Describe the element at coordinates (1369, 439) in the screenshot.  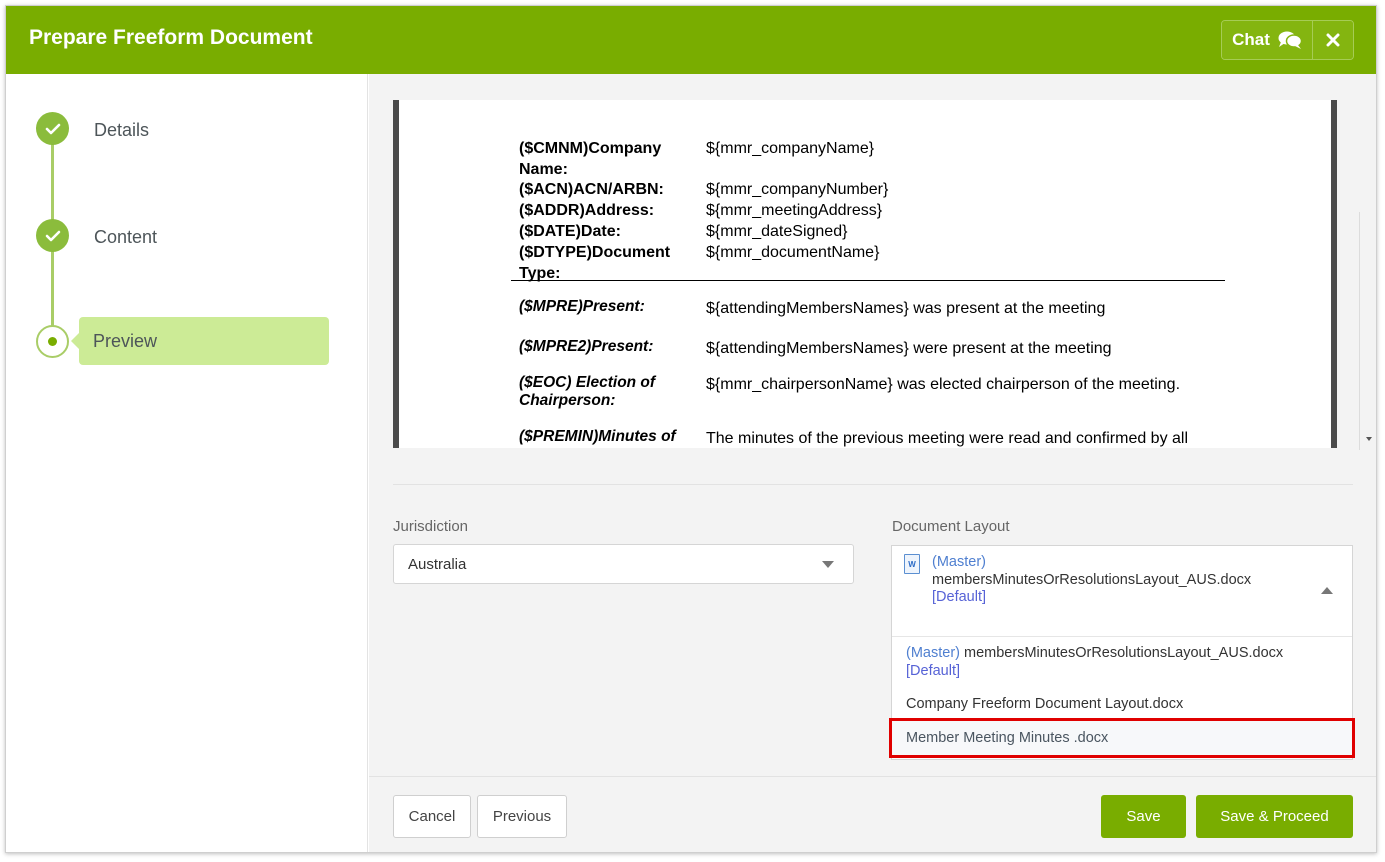
I see `scroll-down-icon` at that location.